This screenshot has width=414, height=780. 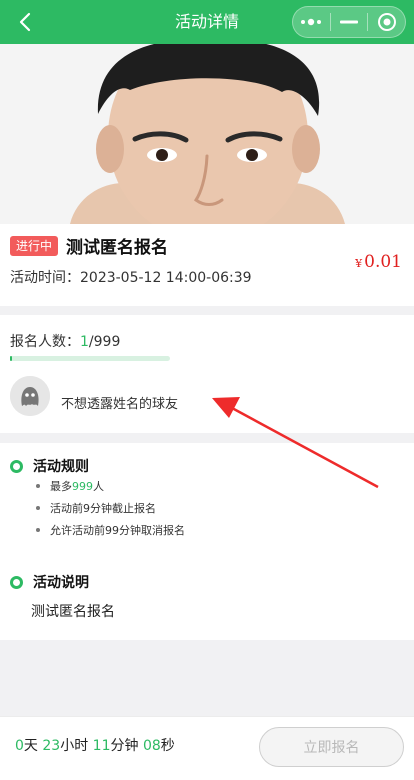 What do you see at coordinates (82, 486) in the screenshot?
I see `rule-item-highlight: 999` at bounding box center [82, 486].